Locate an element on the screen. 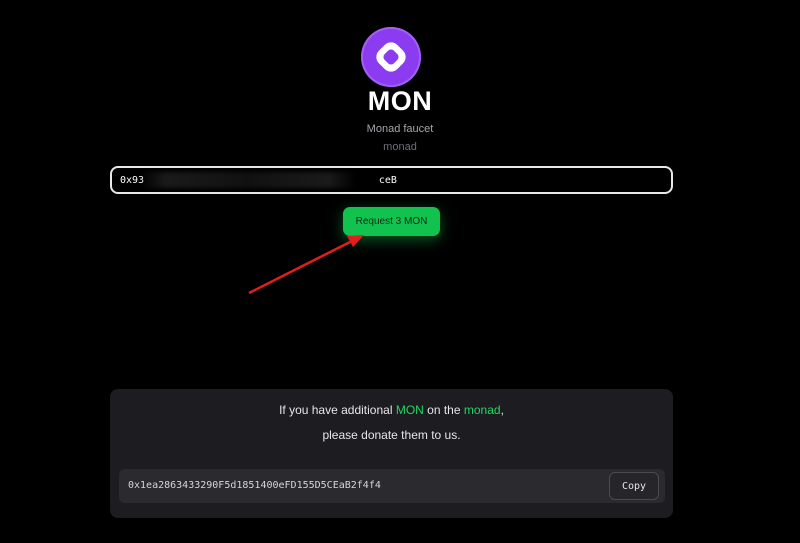  donation-text: , is located at coordinates (502, 410).